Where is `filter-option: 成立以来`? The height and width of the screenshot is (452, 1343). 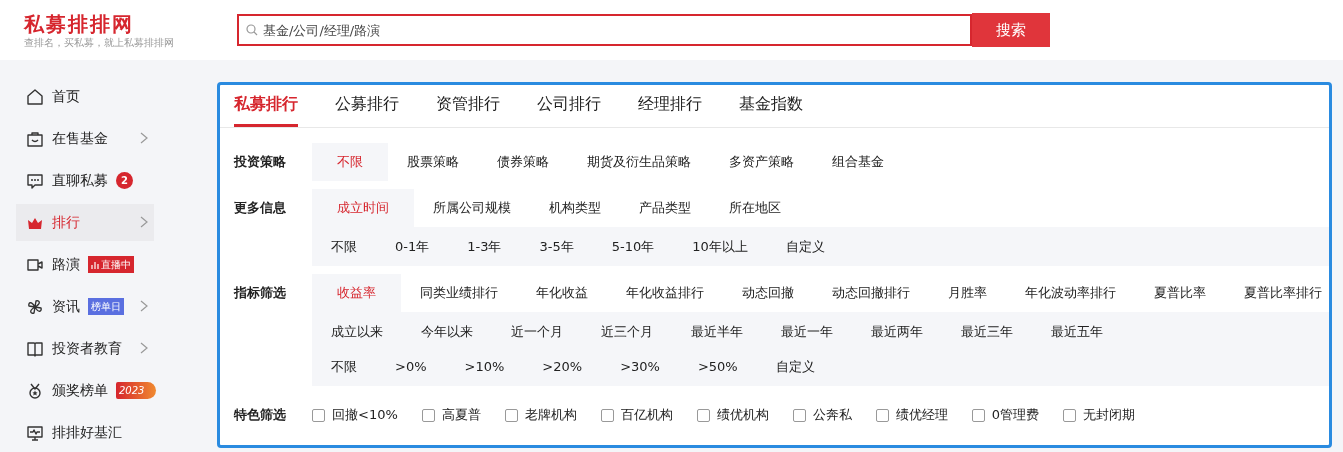 filter-option: 成立以来 is located at coordinates (357, 331).